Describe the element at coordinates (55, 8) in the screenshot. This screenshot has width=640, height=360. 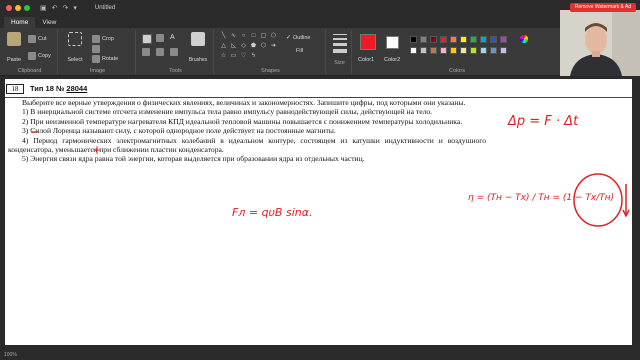
I see `undo-icon: ↶` at that location.